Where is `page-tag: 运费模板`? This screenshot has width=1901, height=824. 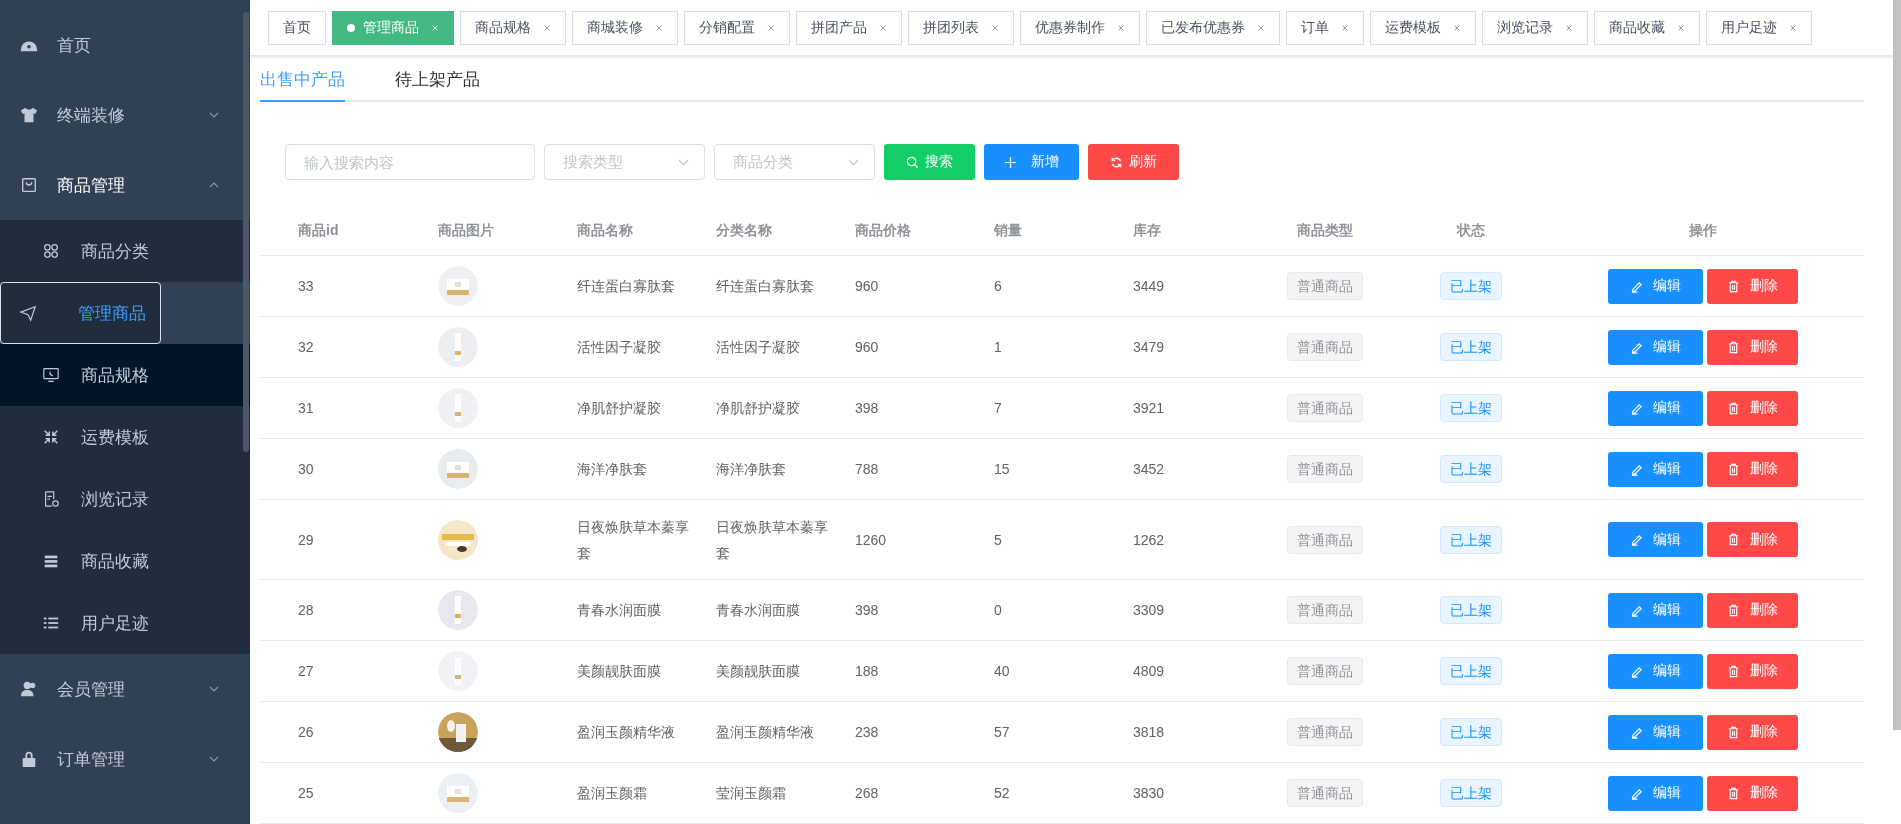
page-tag: 运费模板 is located at coordinates (1423, 27).